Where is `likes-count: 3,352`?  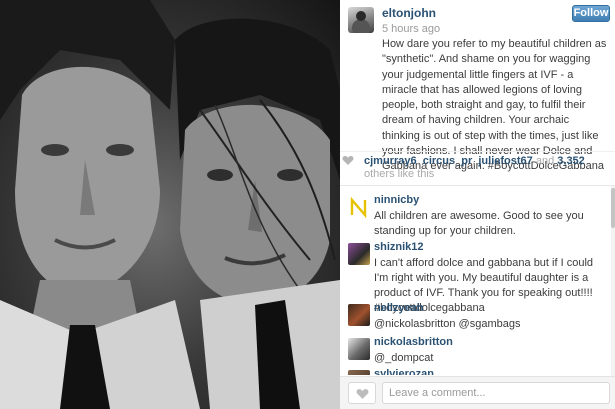
likes-count: 3,352 is located at coordinates (571, 161).